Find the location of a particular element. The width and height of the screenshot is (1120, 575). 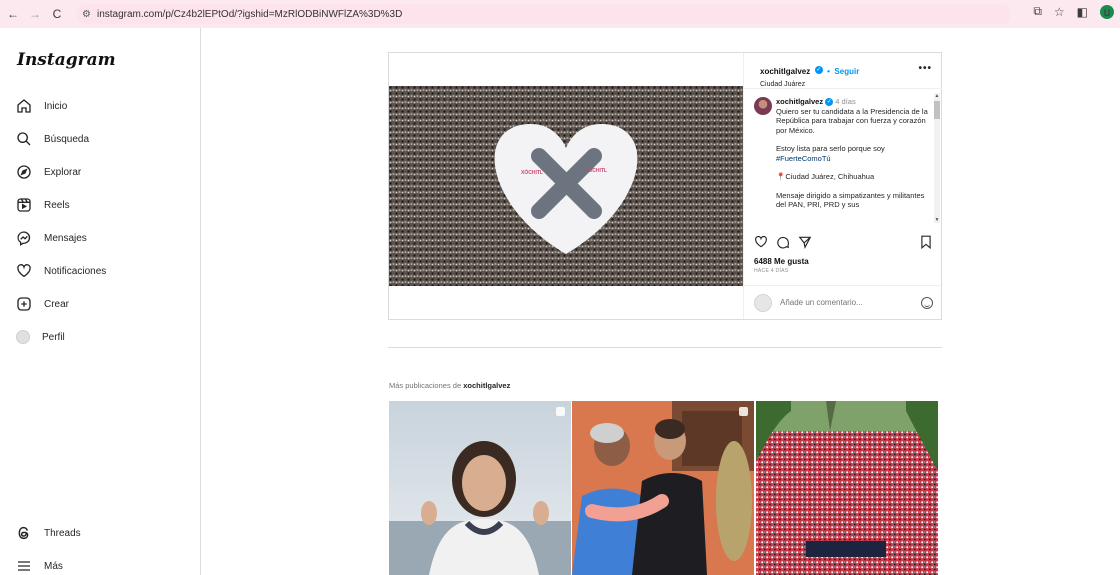

more-options-icon: ••• is located at coordinates (925, 68).